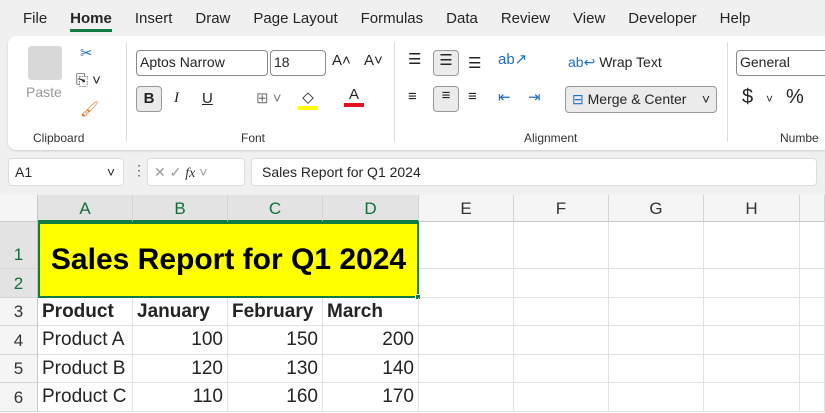 The height and width of the screenshot is (413, 825). What do you see at coordinates (269, 98) in the screenshot?
I see `borders-icon: ⊞ ˅` at bounding box center [269, 98].